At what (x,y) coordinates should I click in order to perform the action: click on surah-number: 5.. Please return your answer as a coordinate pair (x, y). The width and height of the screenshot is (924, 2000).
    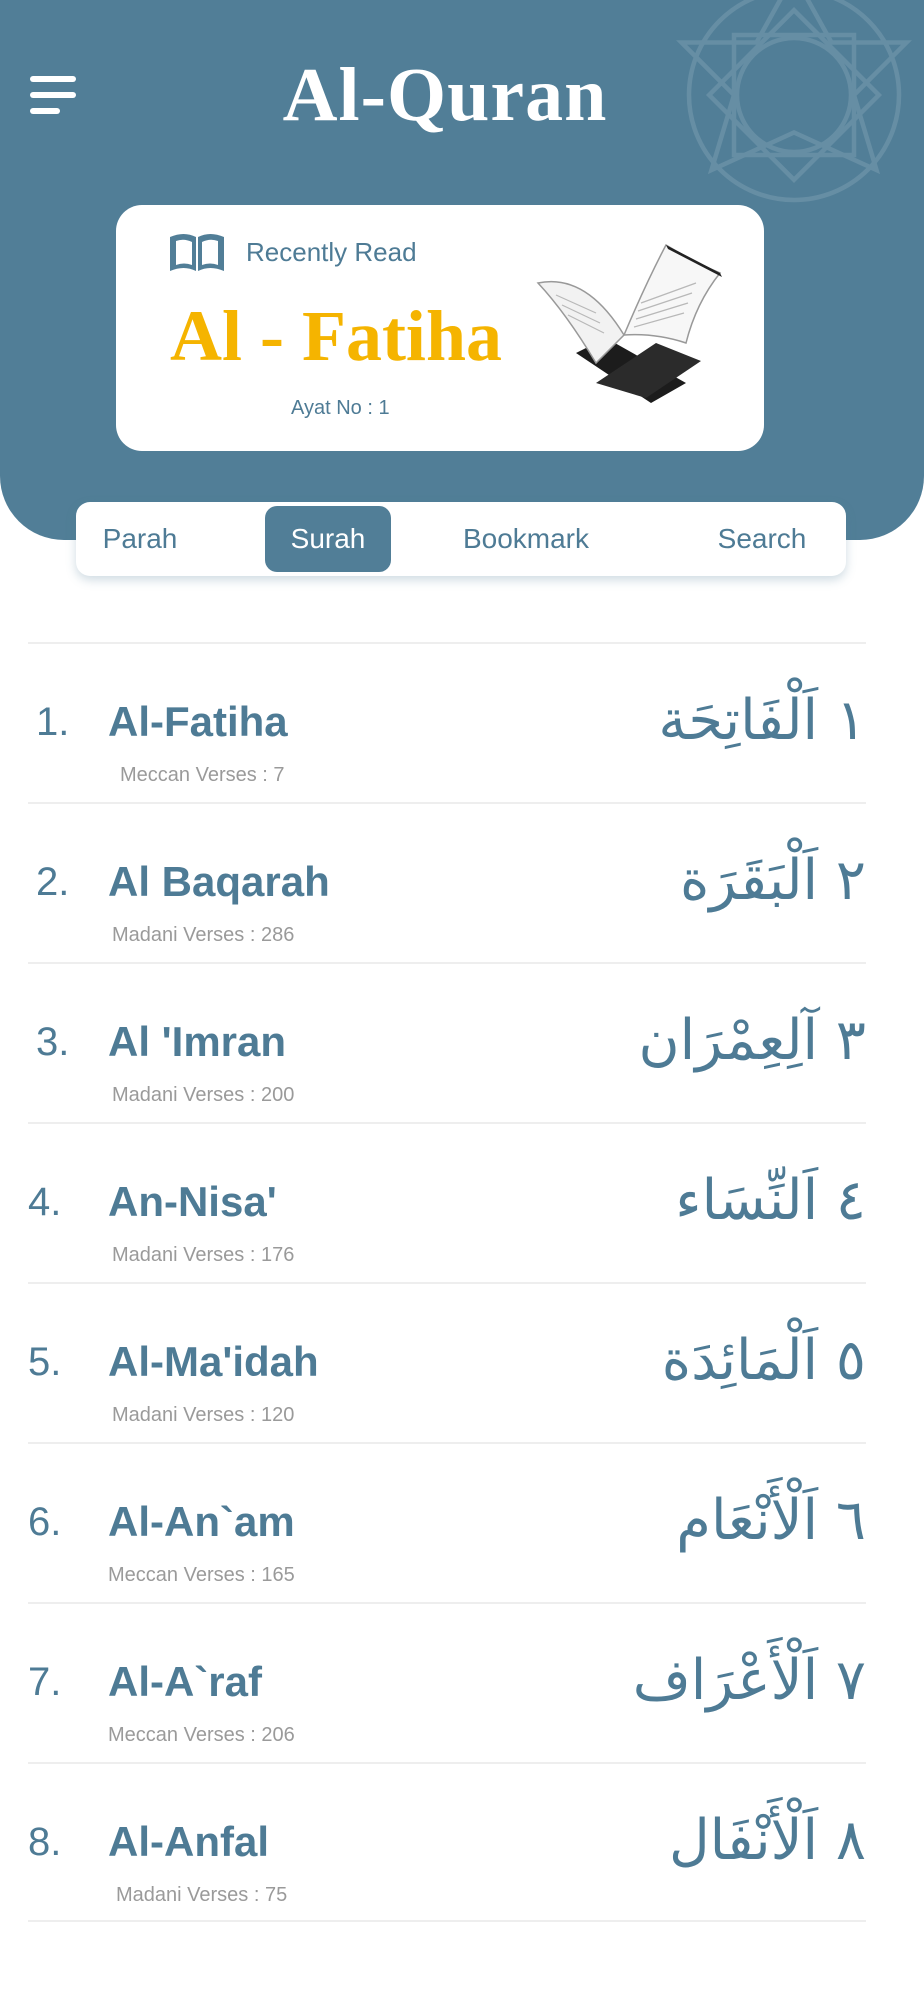
    Looking at the image, I should click on (45, 1362).